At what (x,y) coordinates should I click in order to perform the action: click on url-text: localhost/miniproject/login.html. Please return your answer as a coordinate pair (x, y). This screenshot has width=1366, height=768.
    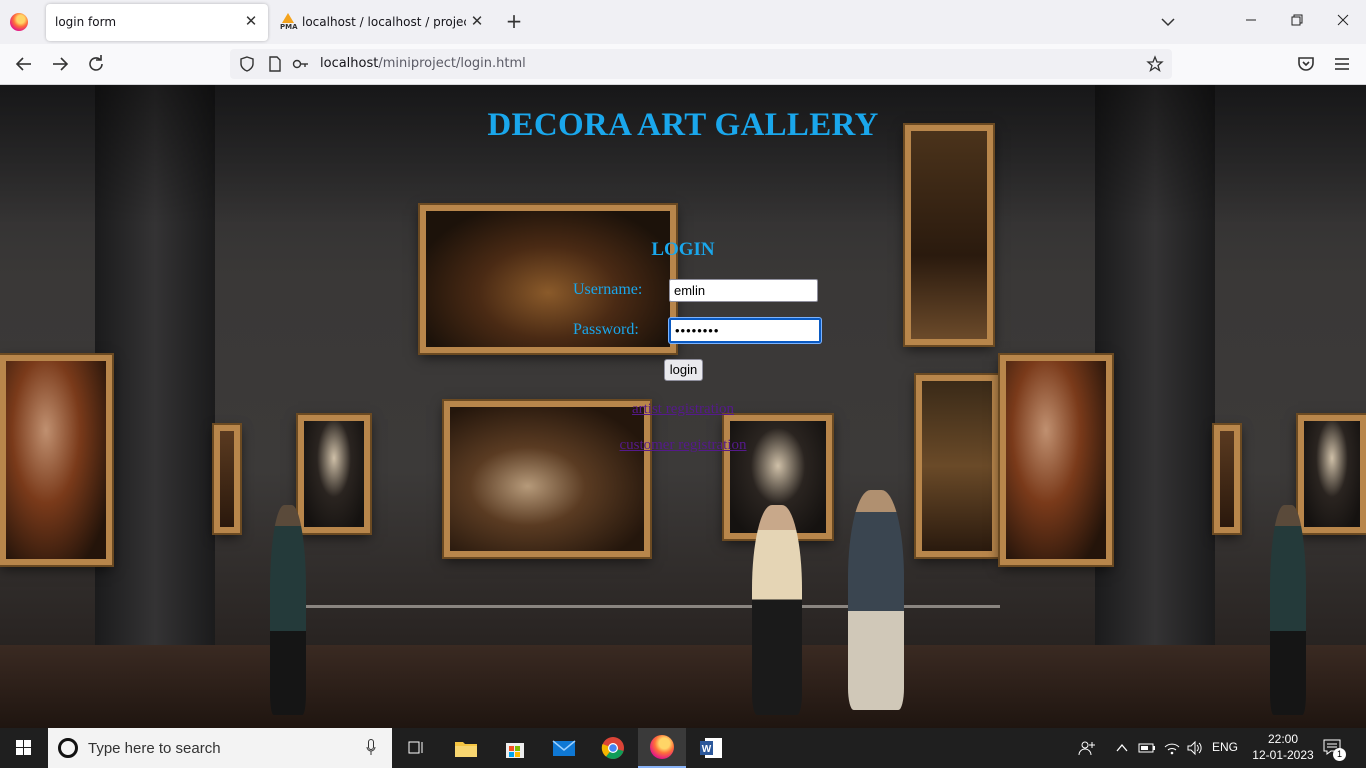
    Looking at the image, I should click on (423, 63).